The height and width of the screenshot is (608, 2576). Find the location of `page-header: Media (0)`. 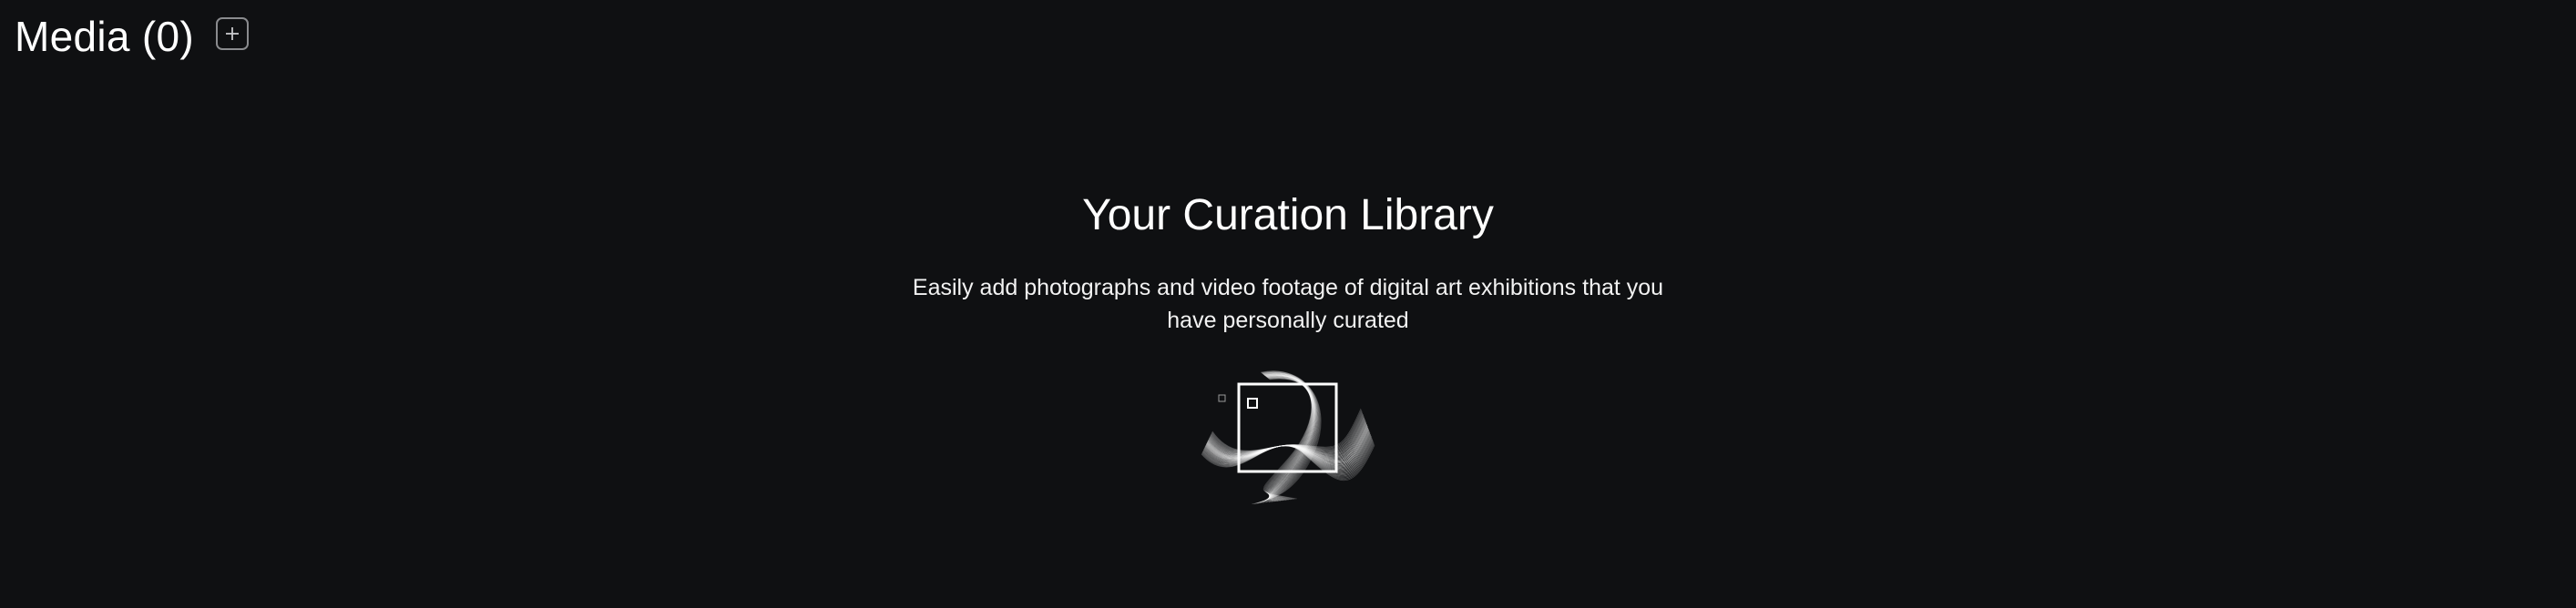

page-header: Media (0) is located at coordinates (132, 36).